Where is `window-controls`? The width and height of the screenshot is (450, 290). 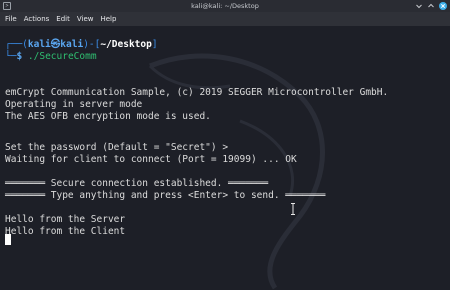
window-controls is located at coordinates (431, 6).